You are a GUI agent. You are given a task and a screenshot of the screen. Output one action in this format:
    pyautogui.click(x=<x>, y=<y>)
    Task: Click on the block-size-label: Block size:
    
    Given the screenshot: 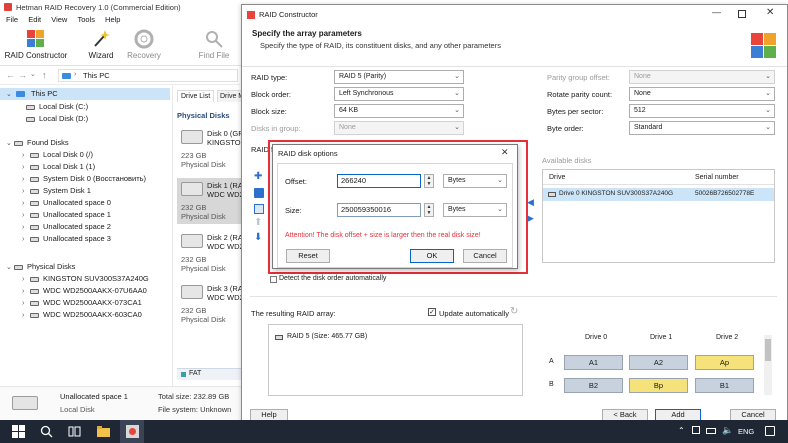 What is the action you would take?
    pyautogui.click(x=269, y=111)
    